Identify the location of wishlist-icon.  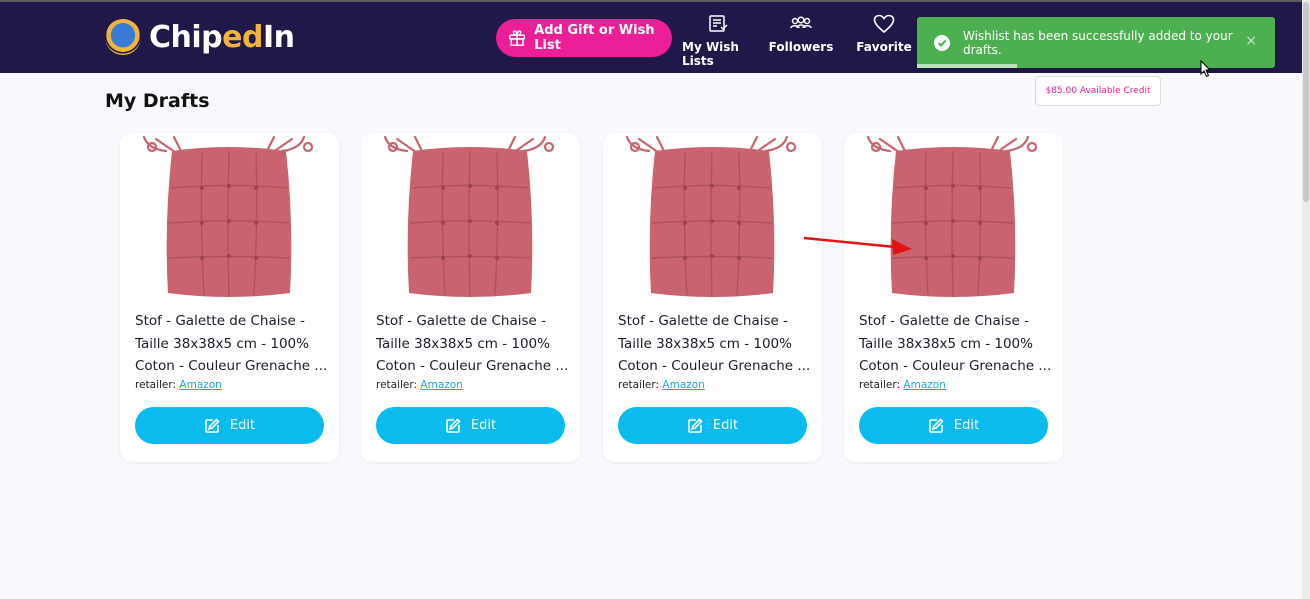
(718, 23).